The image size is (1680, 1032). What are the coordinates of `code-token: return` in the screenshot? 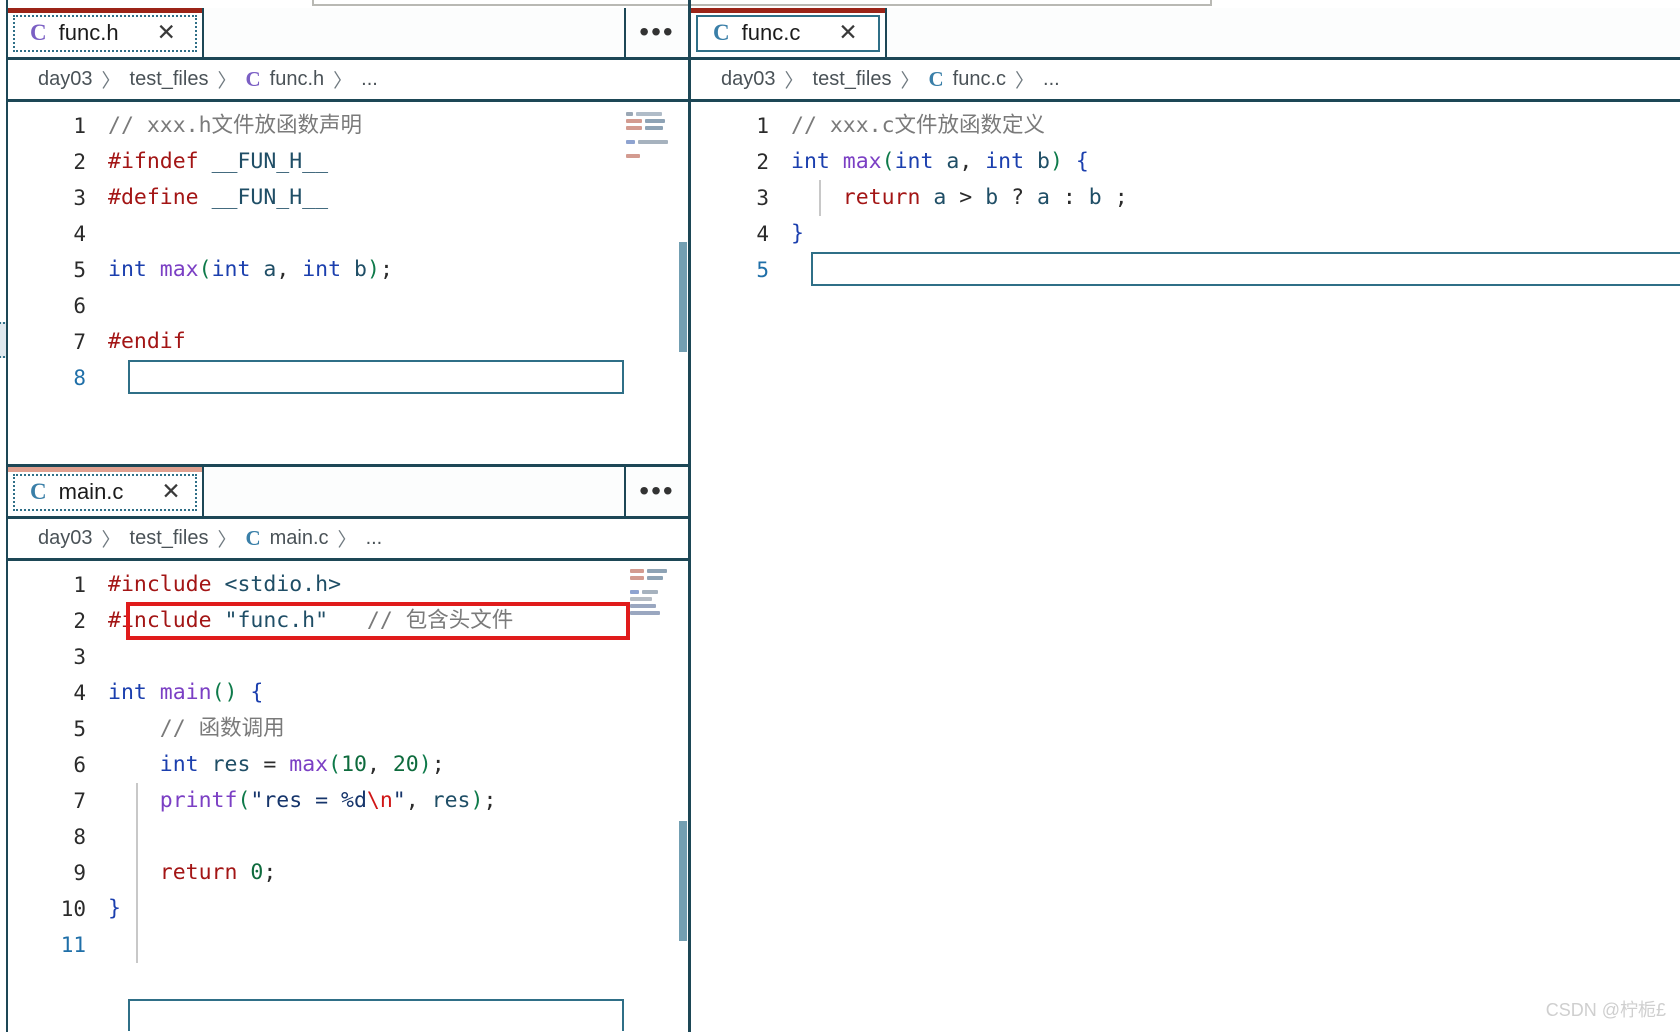 It's located at (198, 872).